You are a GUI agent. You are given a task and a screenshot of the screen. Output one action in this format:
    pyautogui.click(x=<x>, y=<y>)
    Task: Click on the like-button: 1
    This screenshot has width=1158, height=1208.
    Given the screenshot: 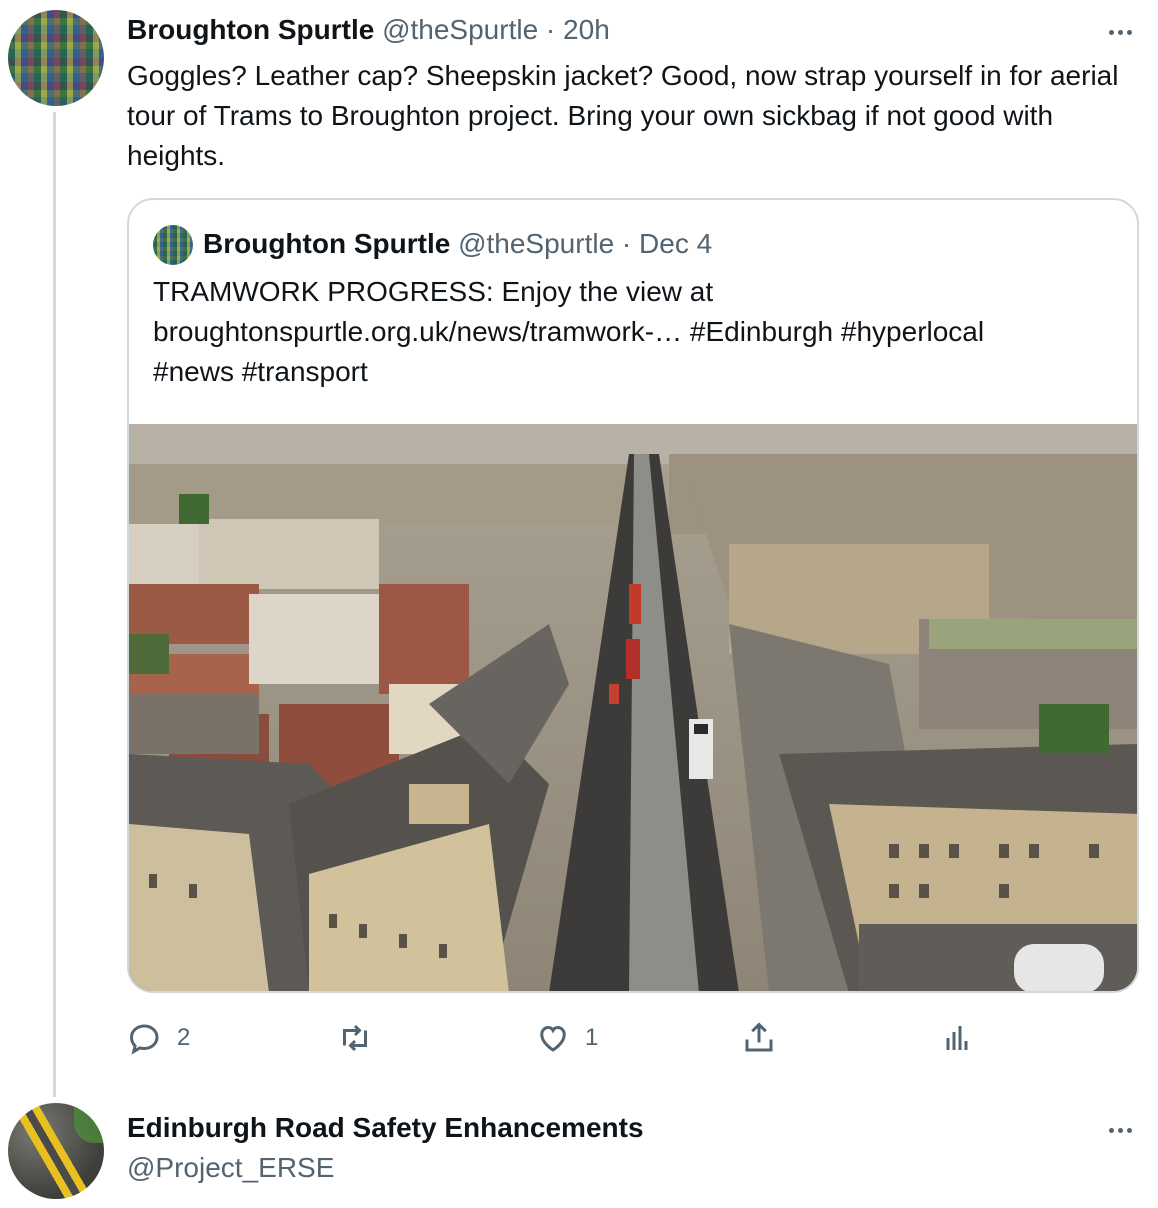 What is the action you would take?
    pyautogui.click(x=566, y=1038)
    